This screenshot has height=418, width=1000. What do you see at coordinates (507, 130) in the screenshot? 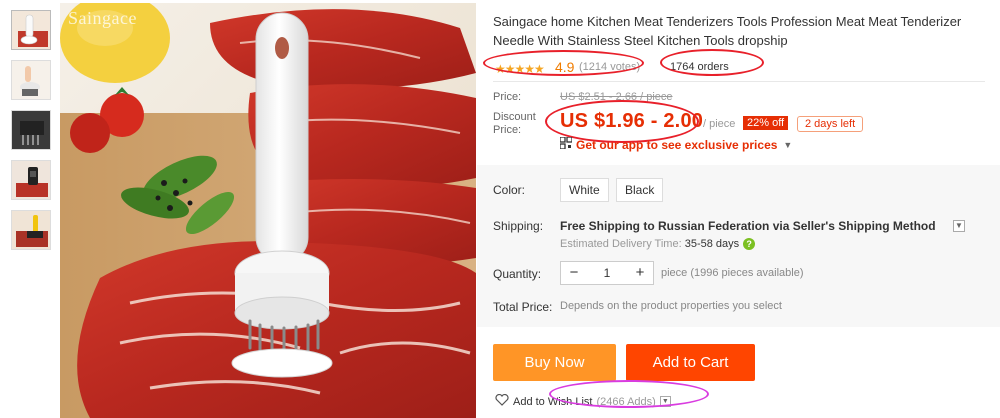
I see `discount-label-line2: Price:` at bounding box center [507, 130].